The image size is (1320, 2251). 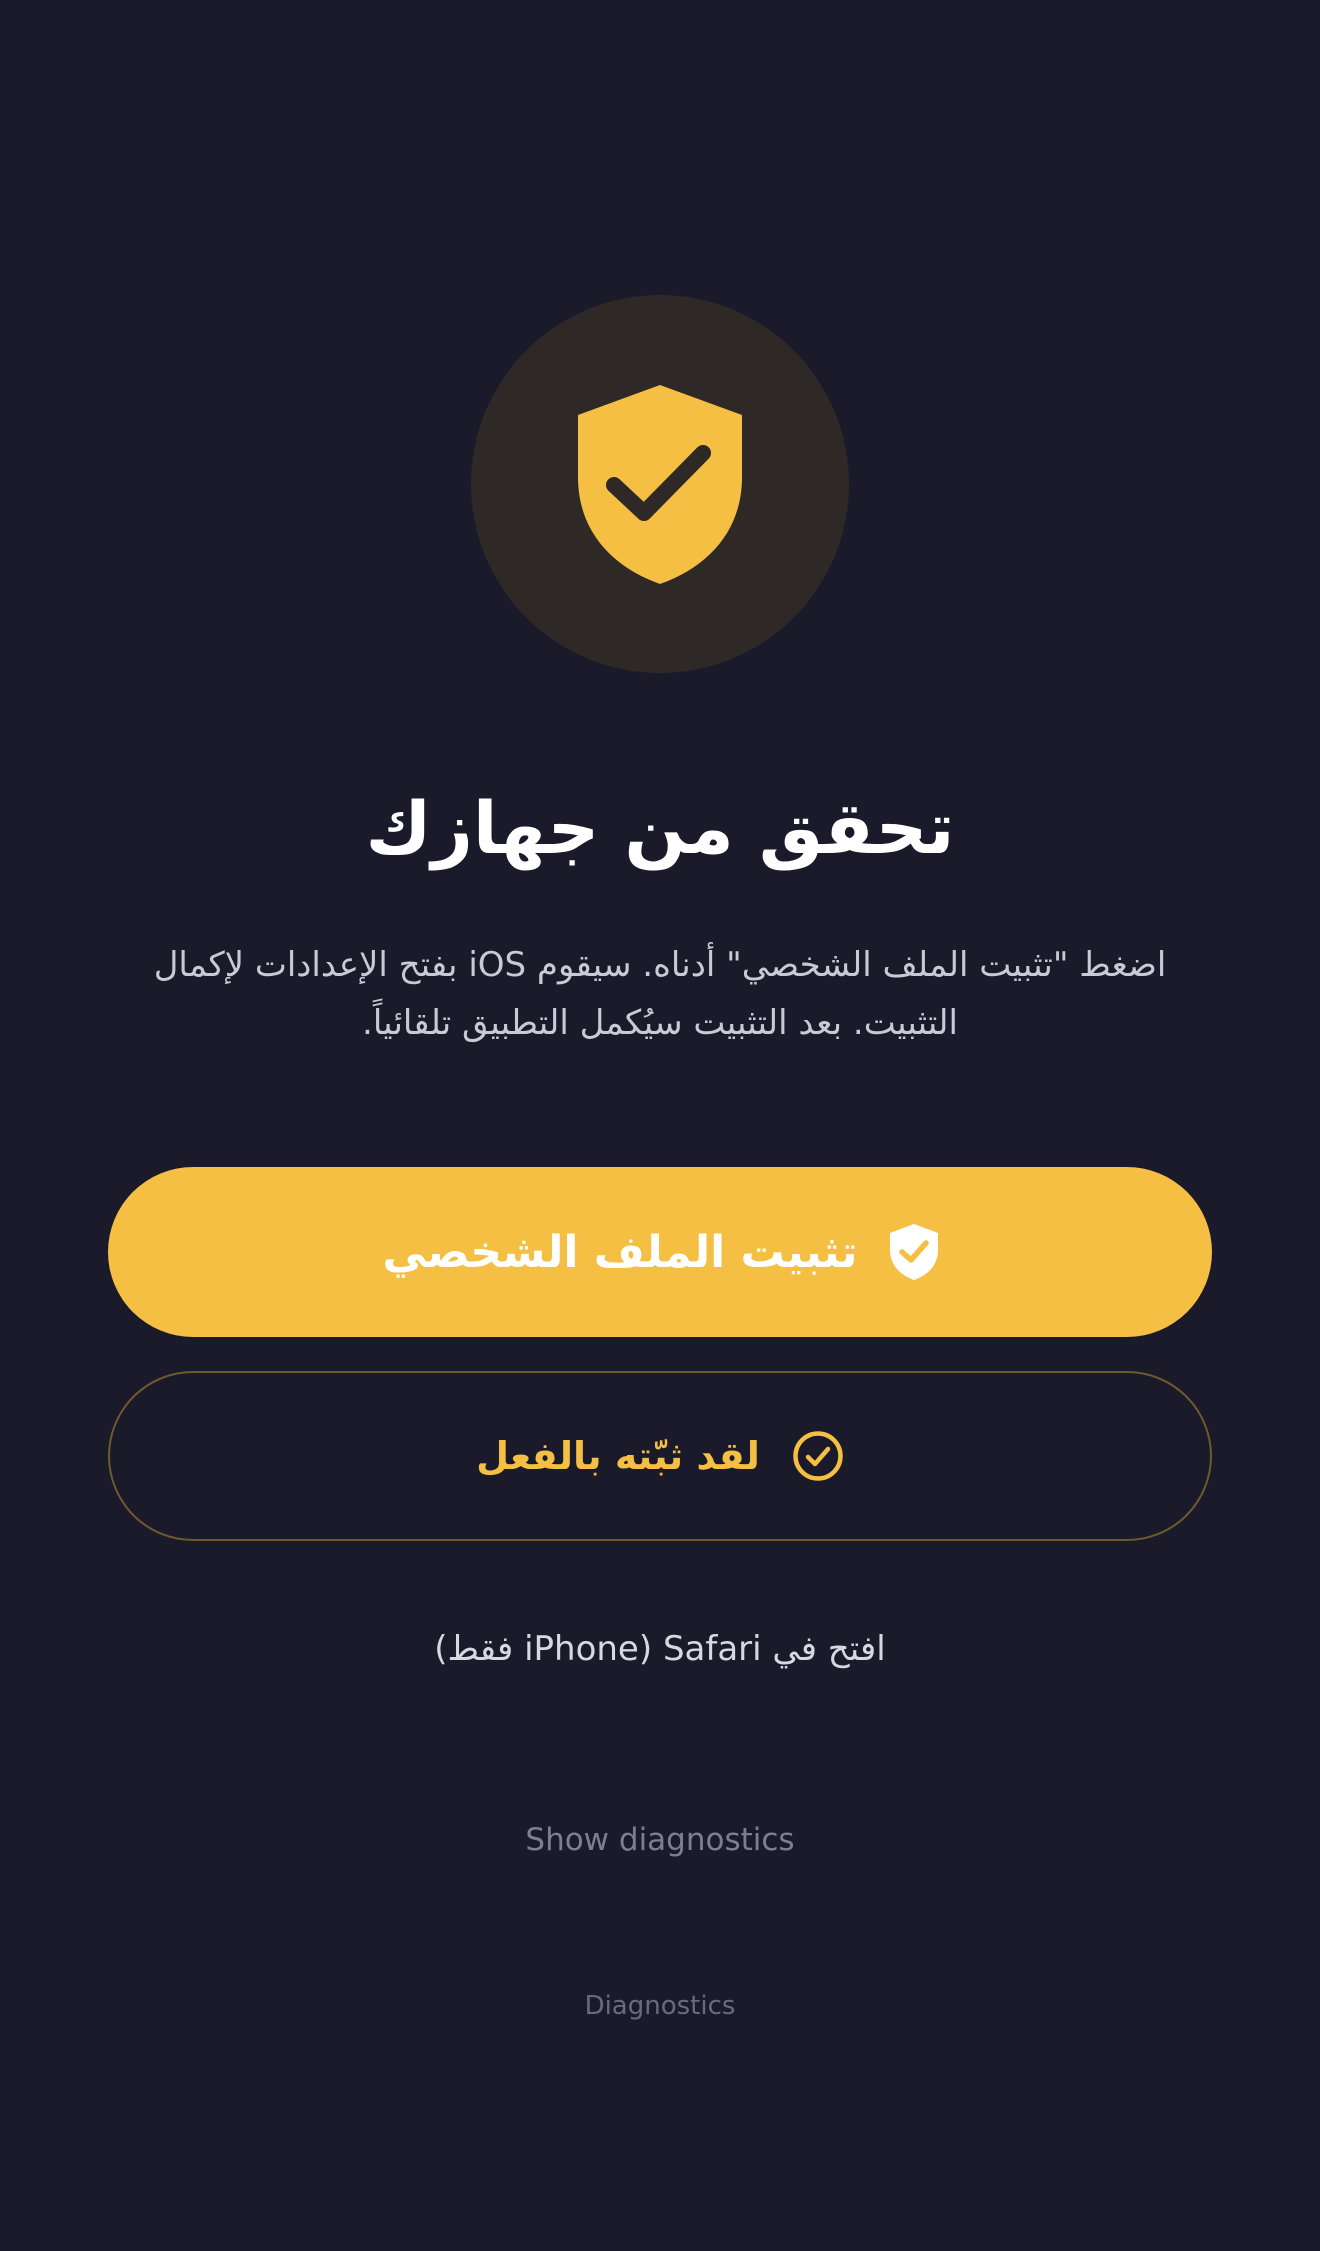 What do you see at coordinates (618, 1456) in the screenshot?
I see `already-installed-label: لقد ثبّته بالفعل` at bounding box center [618, 1456].